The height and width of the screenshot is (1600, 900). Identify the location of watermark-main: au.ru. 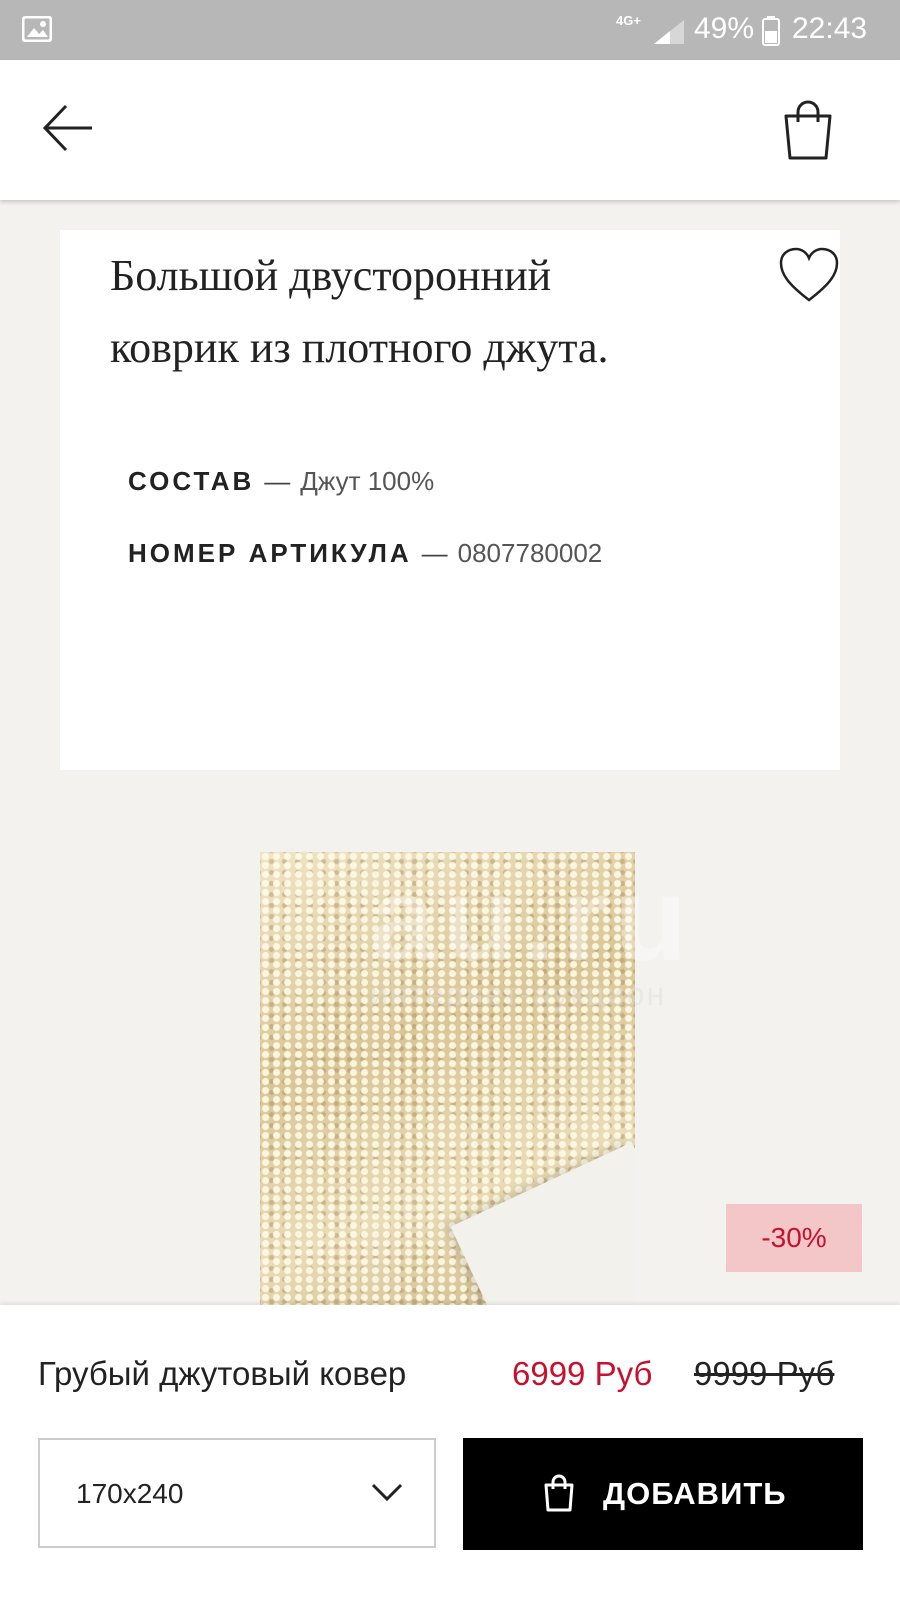
(532, 919).